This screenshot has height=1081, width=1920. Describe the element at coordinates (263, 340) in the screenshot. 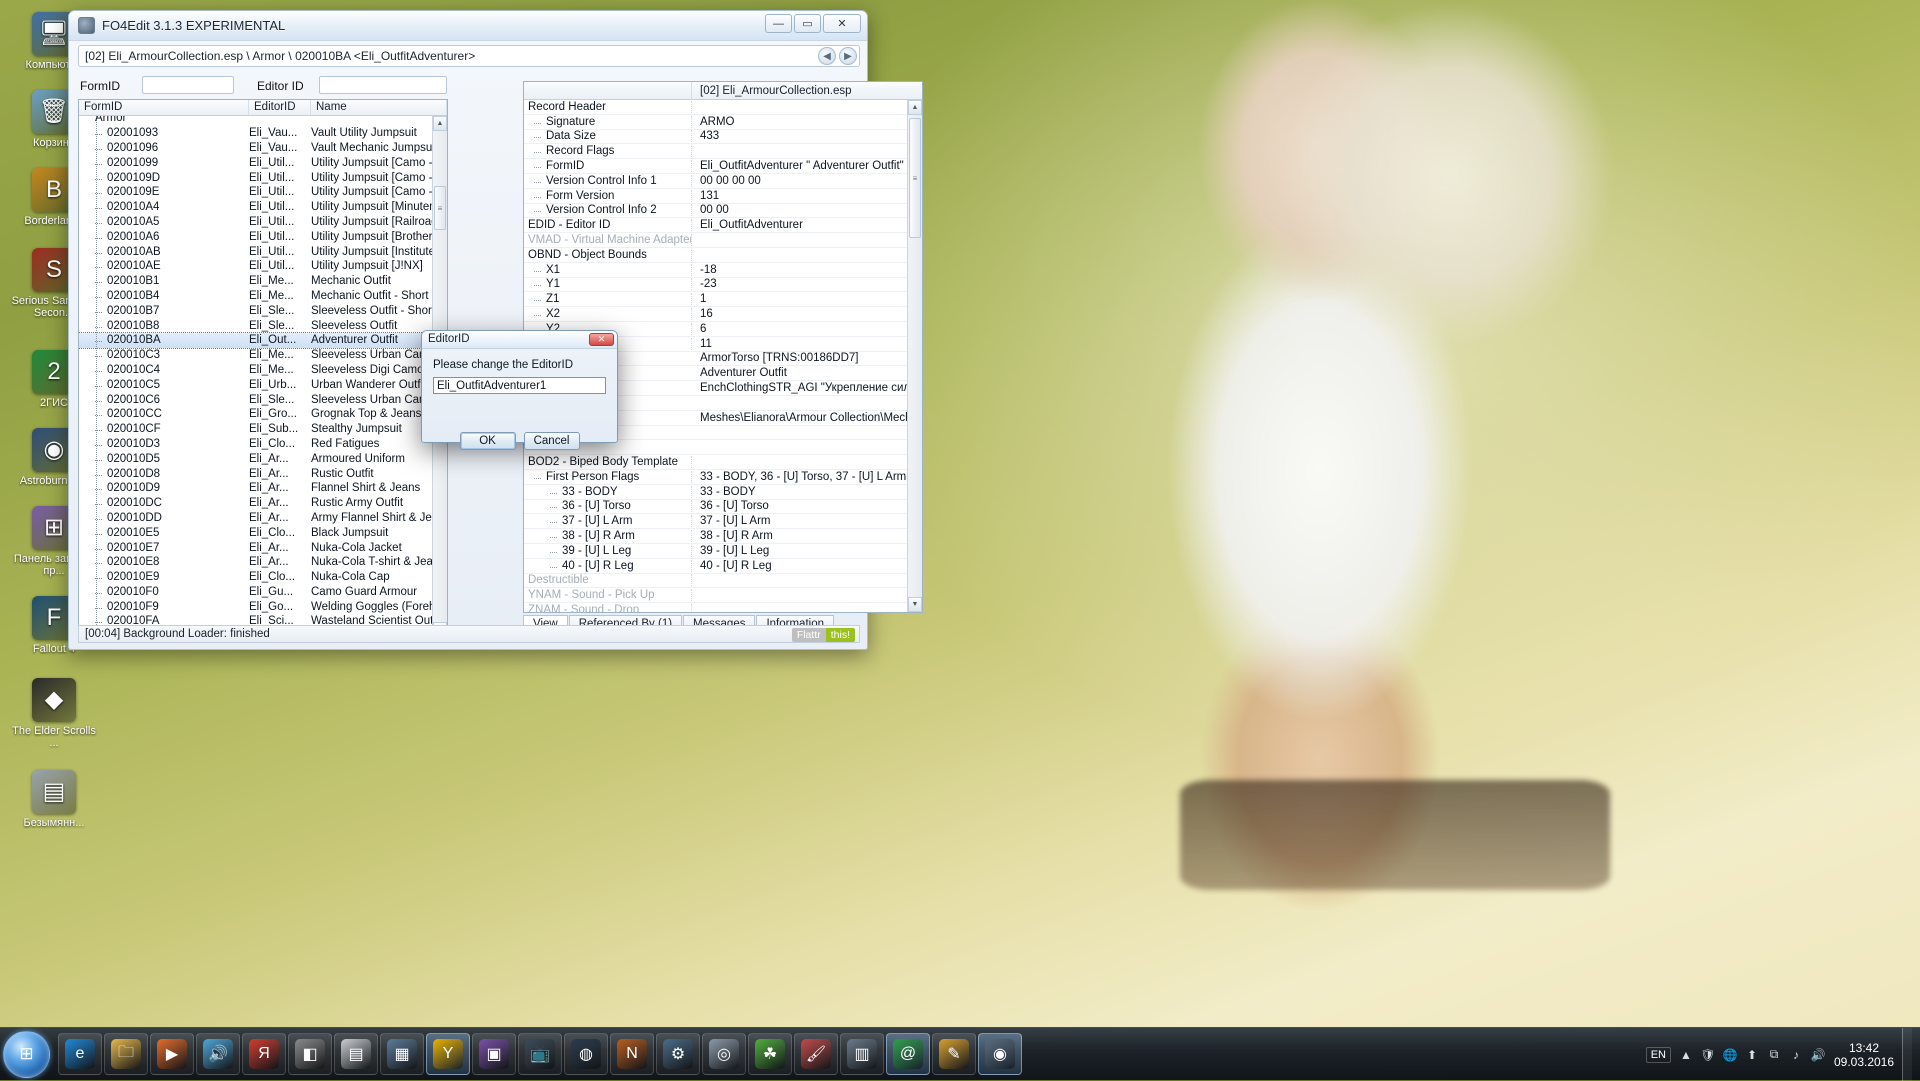

I see `table-row: 020010BA Eli_Out... Adventurer Outfit` at that location.